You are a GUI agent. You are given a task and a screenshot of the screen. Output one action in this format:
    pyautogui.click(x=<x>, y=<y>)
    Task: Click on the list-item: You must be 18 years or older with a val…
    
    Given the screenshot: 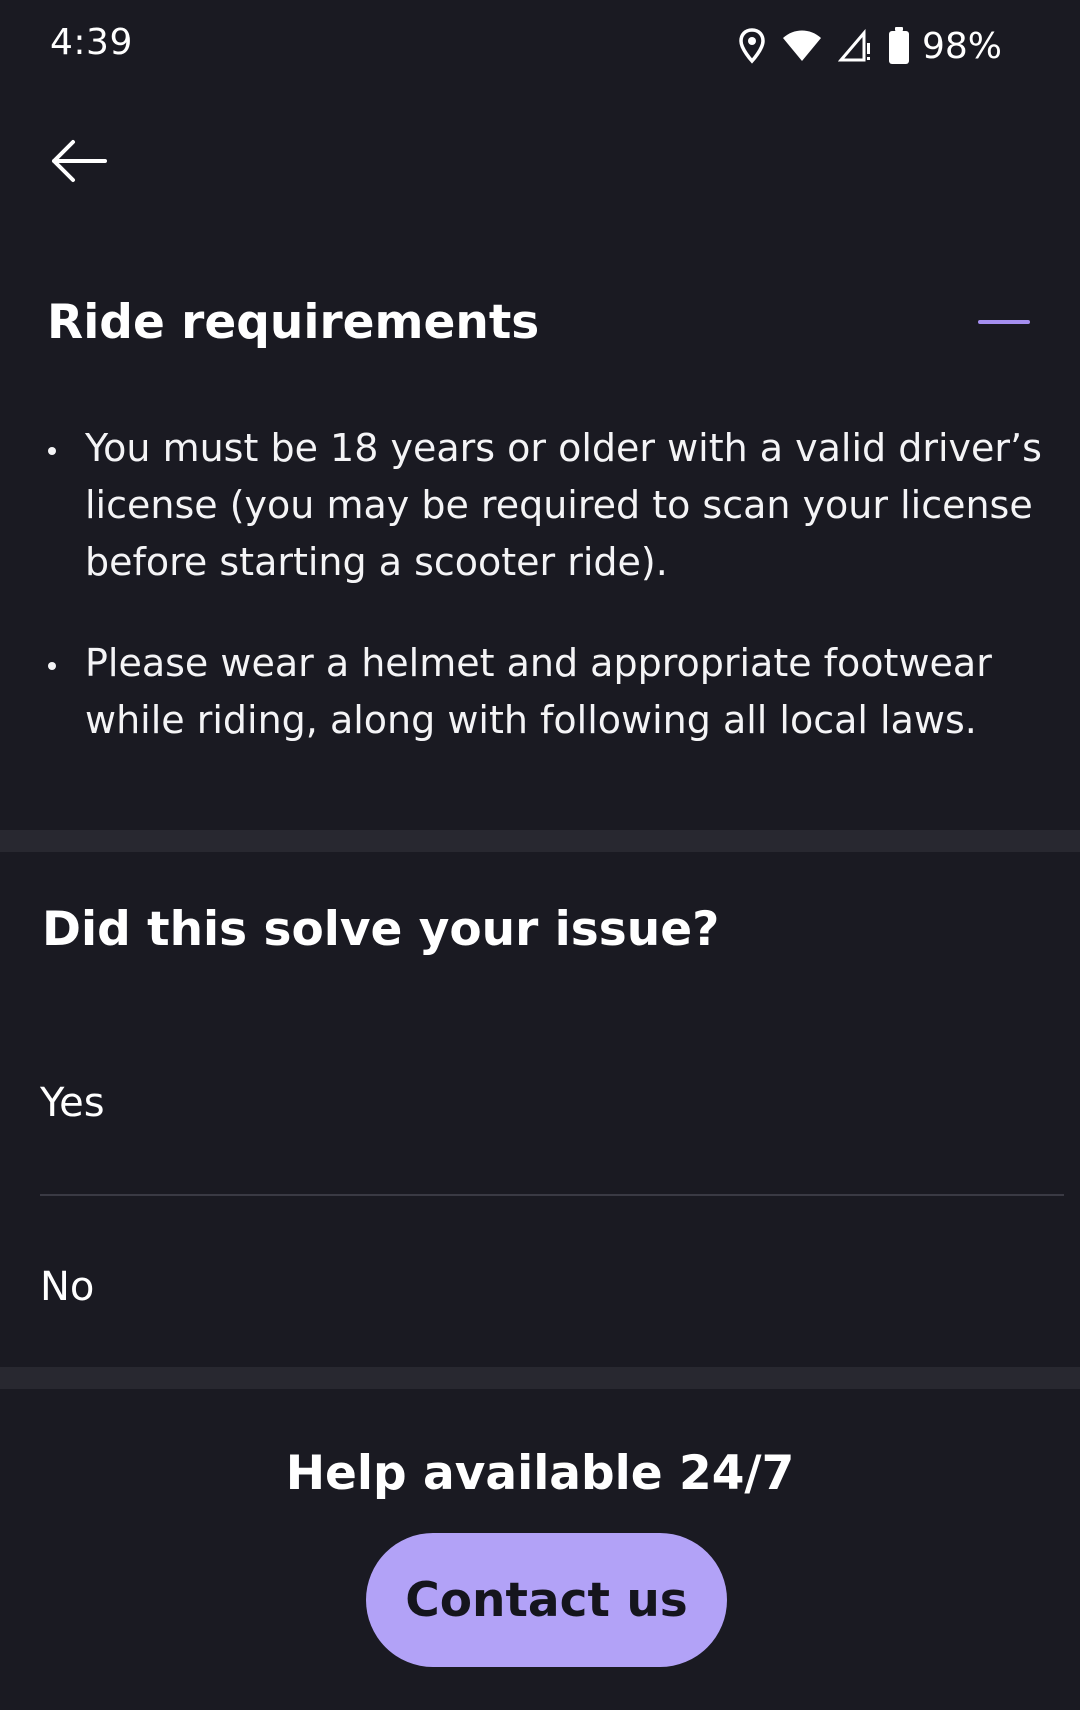 What is the action you would take?
    pyautogui.click(x=544, y=505)
    